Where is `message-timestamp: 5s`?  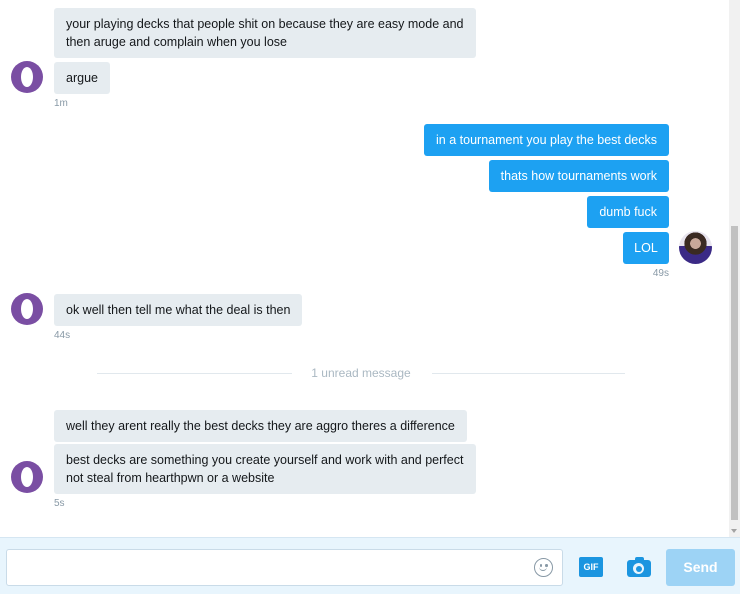 message-timestamp: 5s is located at coordinates (59, 503).